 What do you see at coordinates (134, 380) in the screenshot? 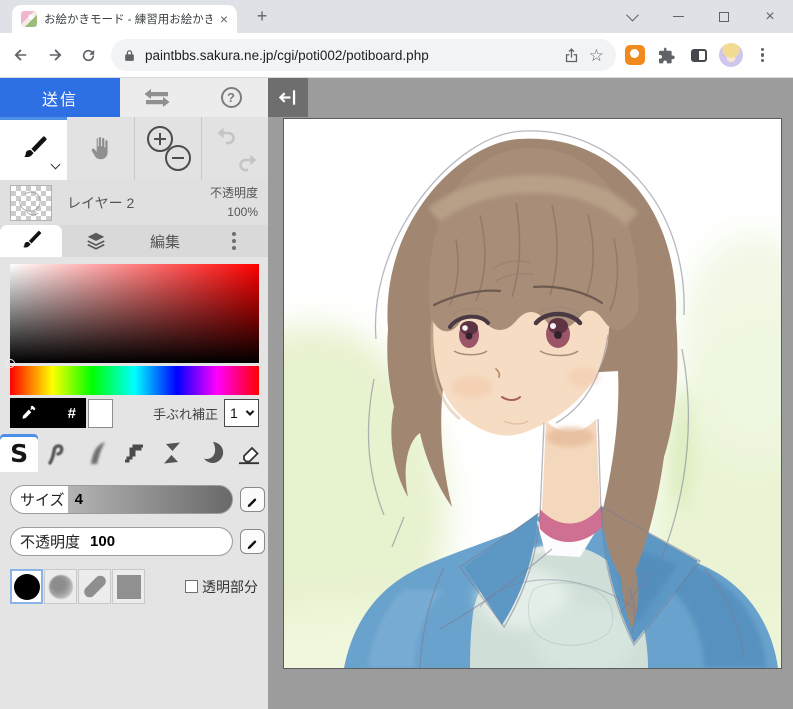
I see `hue-bar` at bounding box center [134, 380].